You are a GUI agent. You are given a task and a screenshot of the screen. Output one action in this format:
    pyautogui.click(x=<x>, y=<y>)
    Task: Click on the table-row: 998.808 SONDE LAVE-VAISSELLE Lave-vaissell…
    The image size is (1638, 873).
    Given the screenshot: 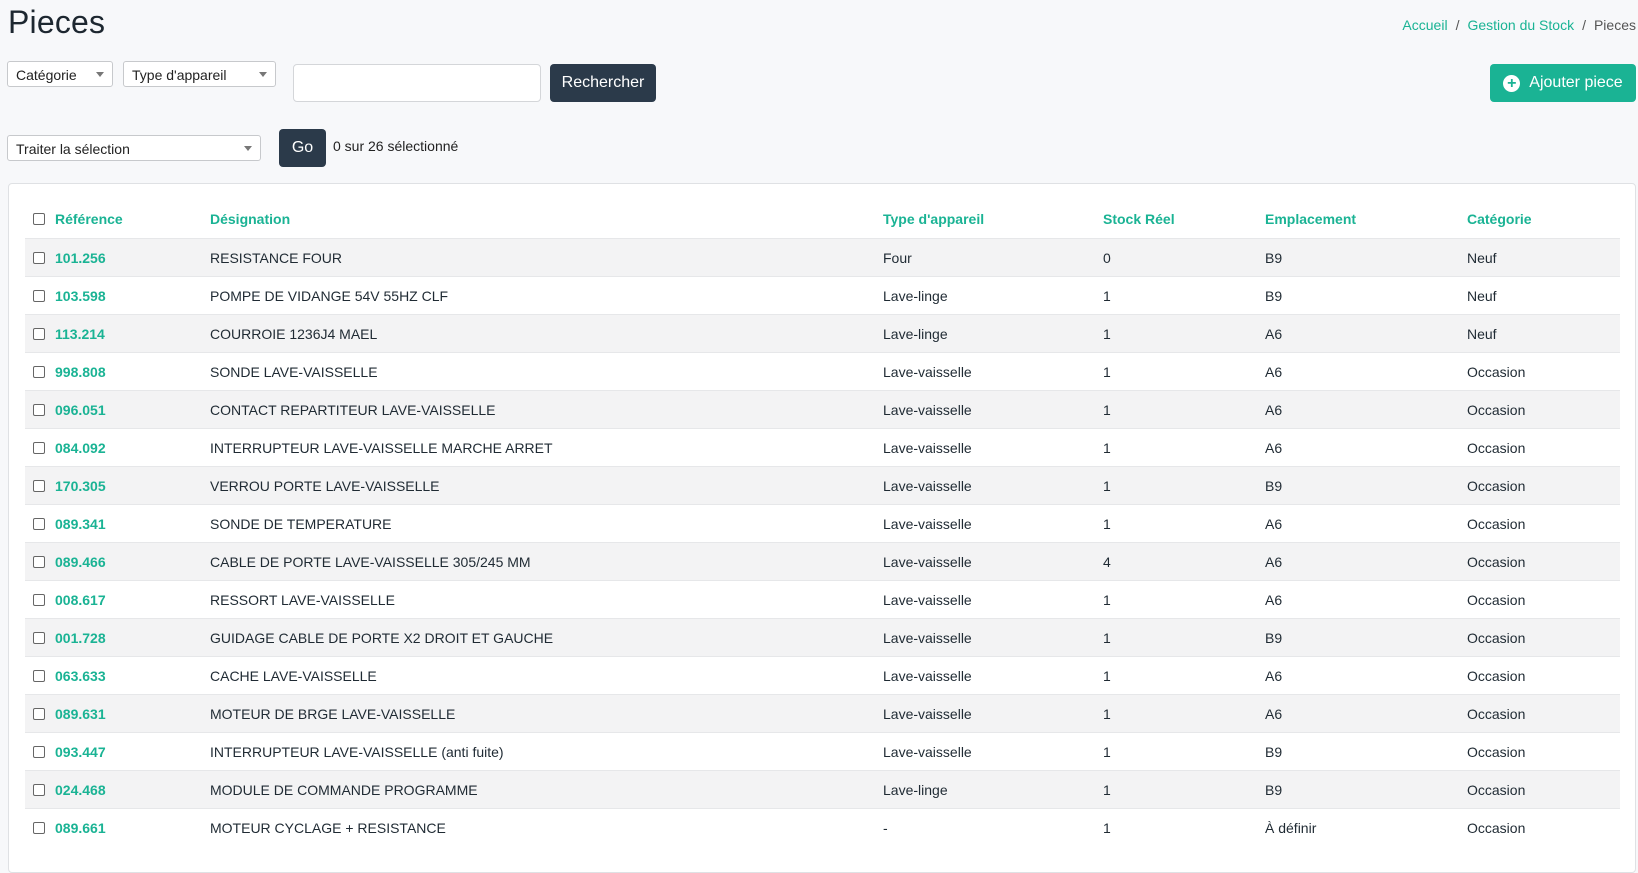 What is the action you would take?
    pyautogui.click(x=822, y=371)
    